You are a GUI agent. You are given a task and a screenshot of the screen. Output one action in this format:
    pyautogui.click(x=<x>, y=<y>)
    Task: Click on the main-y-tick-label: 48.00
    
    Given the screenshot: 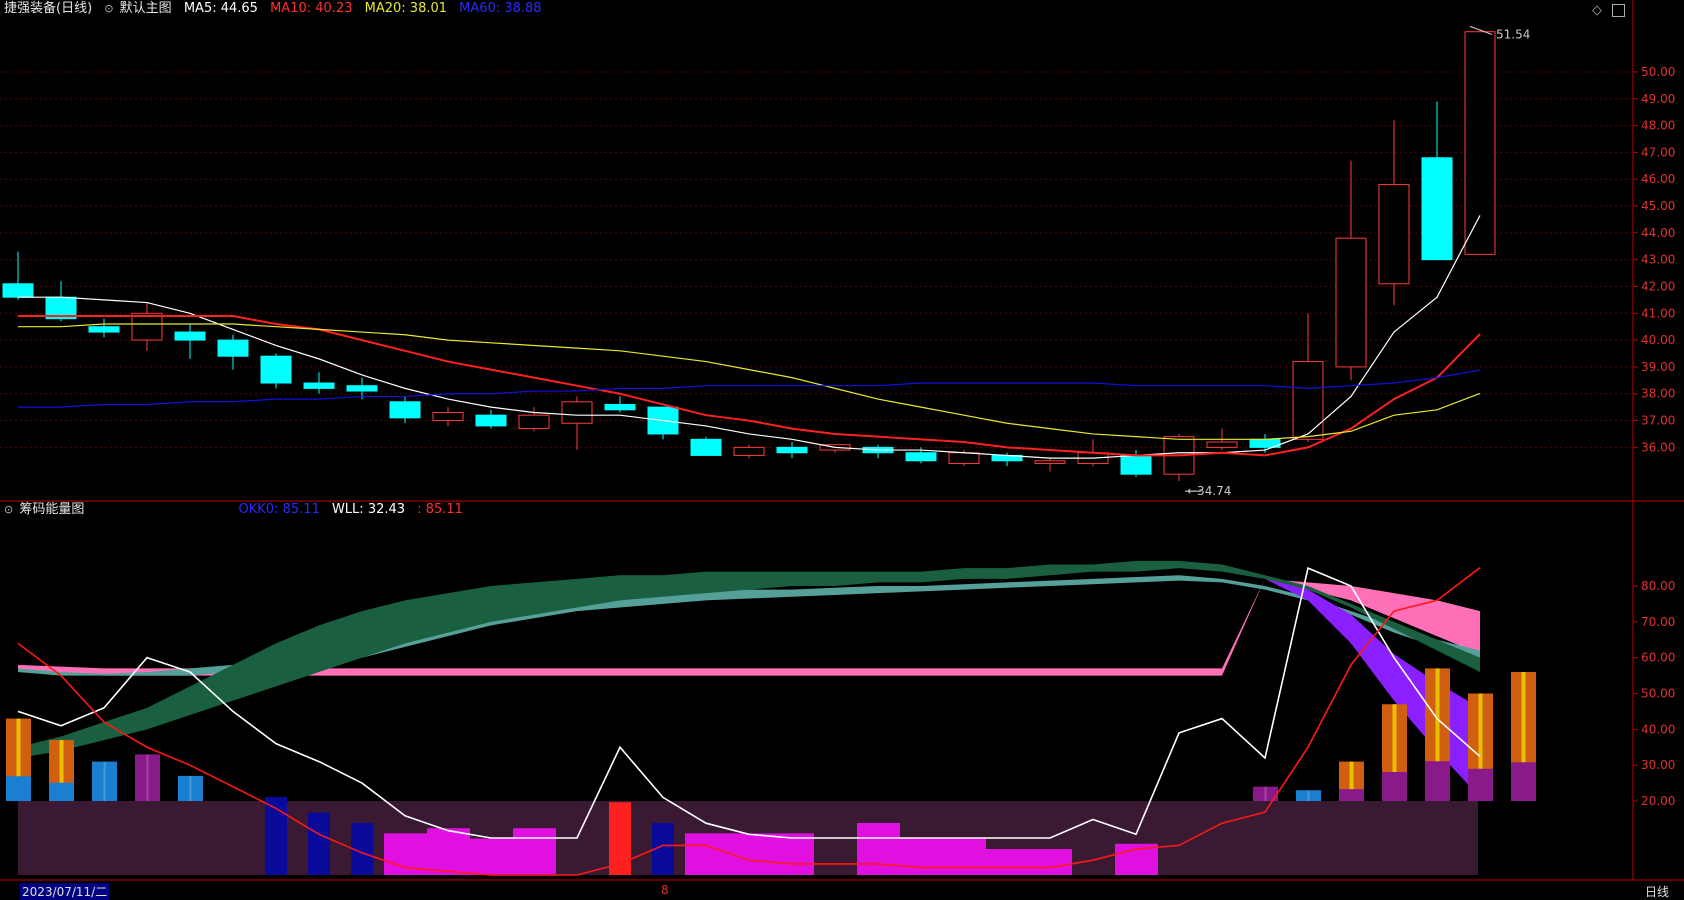 What is the action you would take?
    pyautogui.click(x=1658, y=126)
    